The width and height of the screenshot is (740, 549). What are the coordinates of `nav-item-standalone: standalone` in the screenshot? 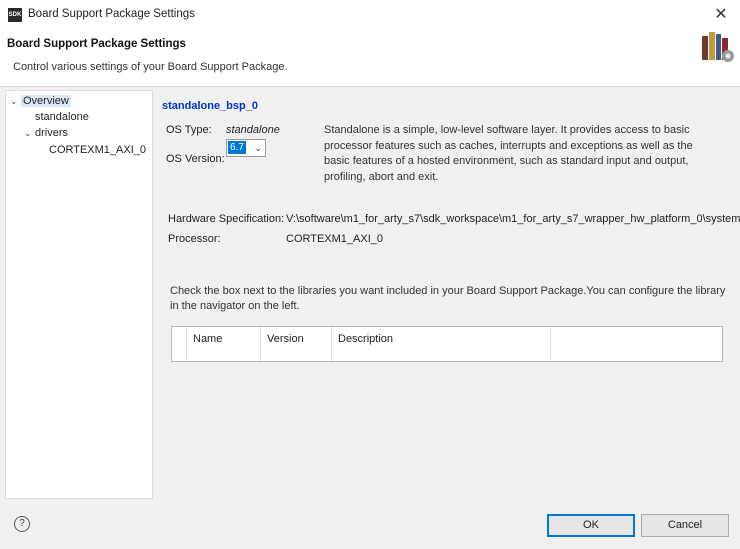 It's located at (62, 117).